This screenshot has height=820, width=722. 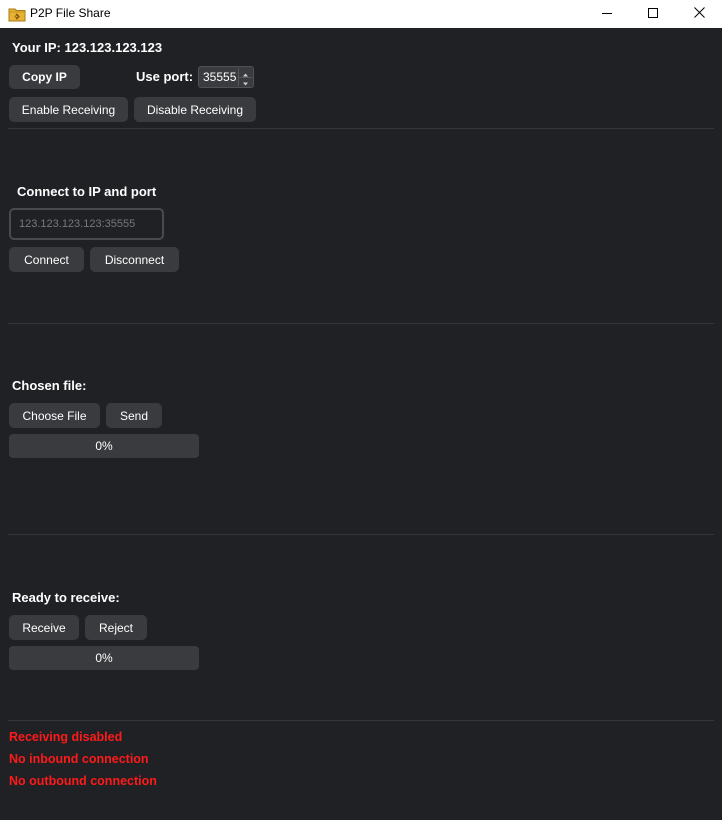 I want to click on port-spinbox: 35555, so click(x=226, y=77).